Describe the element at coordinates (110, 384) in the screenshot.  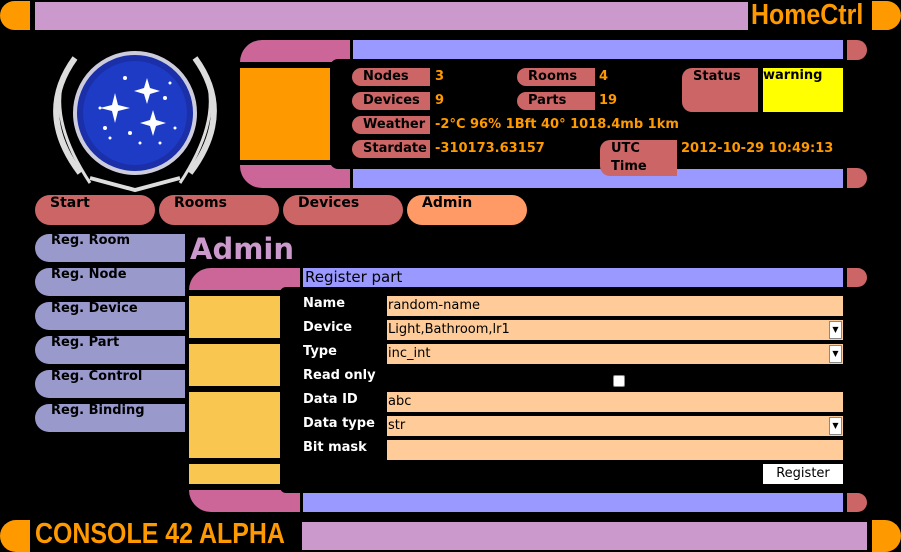
I see `sidebar-item-reg-control: Reg. Control` at that location.